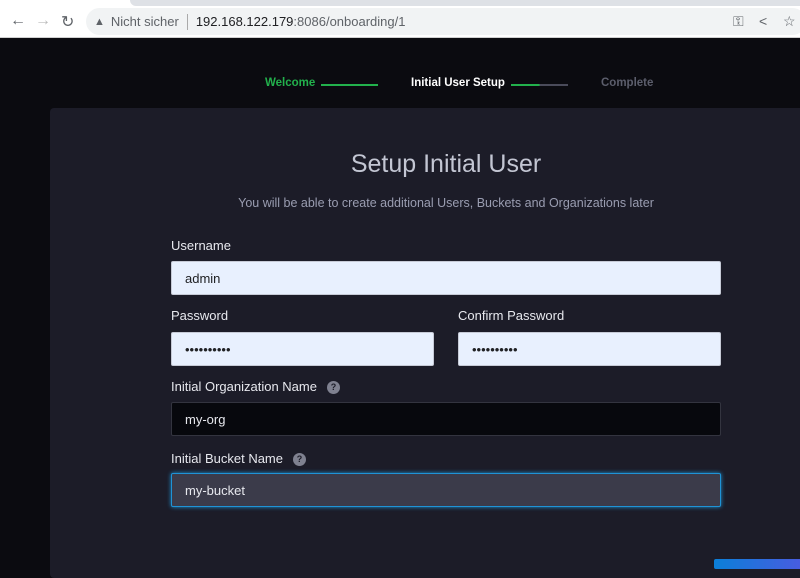  I want to click on forward-icon: →, so click(43, 21).